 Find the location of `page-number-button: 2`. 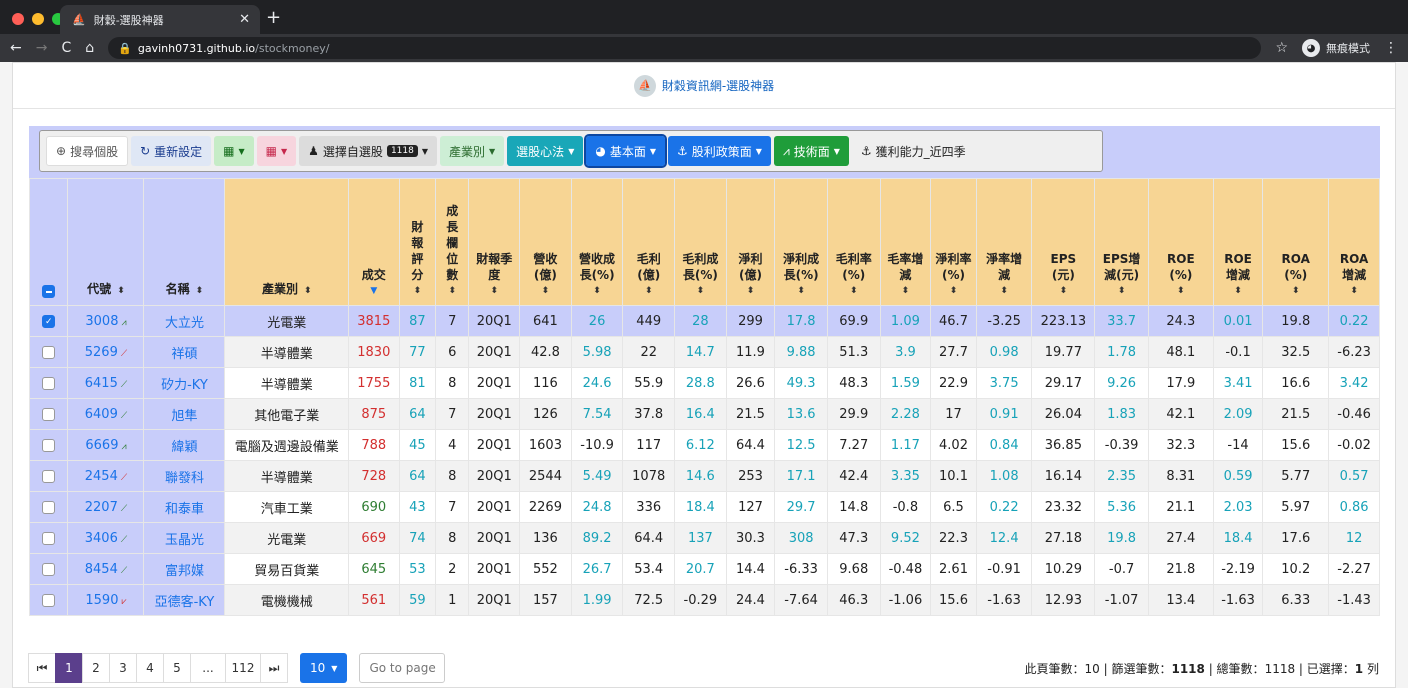

page-number-button: 2 is located at coordinates (96, 668).